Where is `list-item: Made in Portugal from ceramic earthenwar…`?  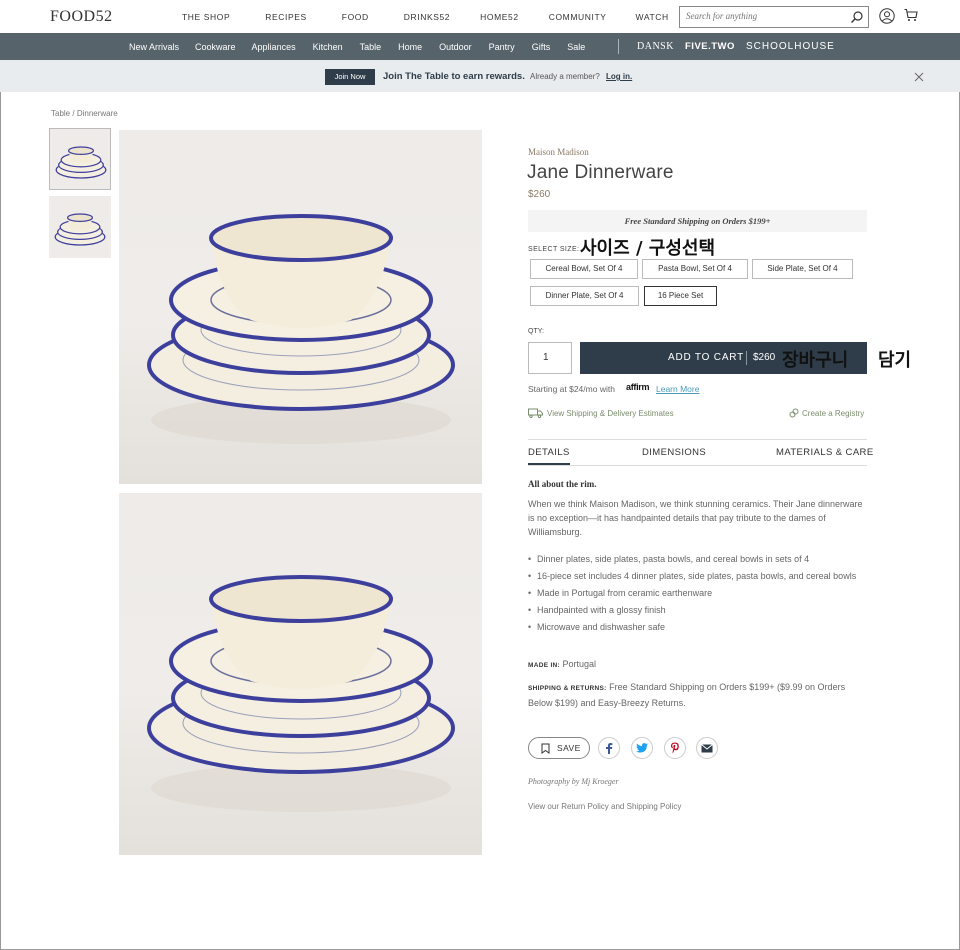
list-item: Made in Portugal from ceramic earthenwar… is located at coordinates (698, 593).